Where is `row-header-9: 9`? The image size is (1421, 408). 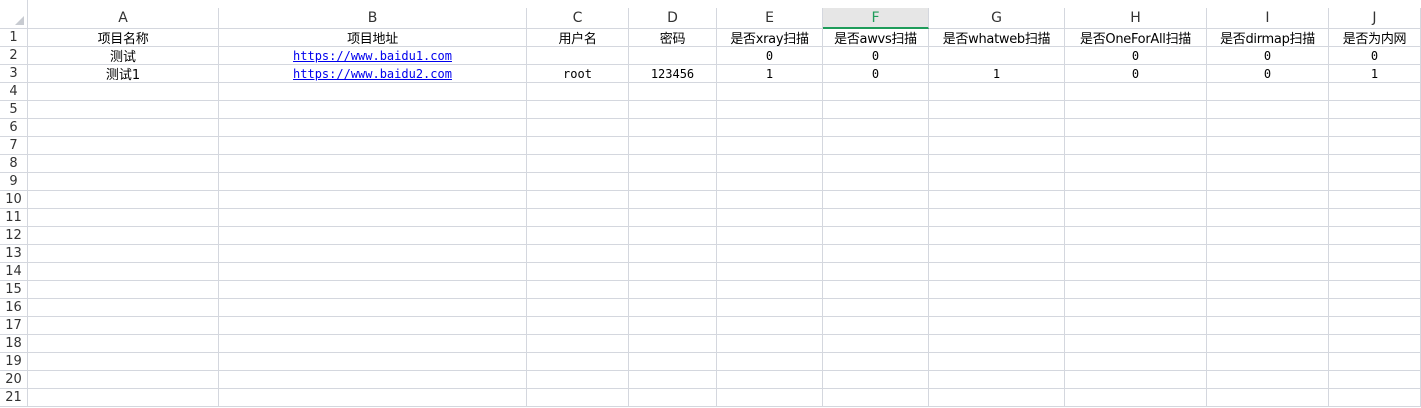 row-header-9: 9 is located at coordinates (14, 182).